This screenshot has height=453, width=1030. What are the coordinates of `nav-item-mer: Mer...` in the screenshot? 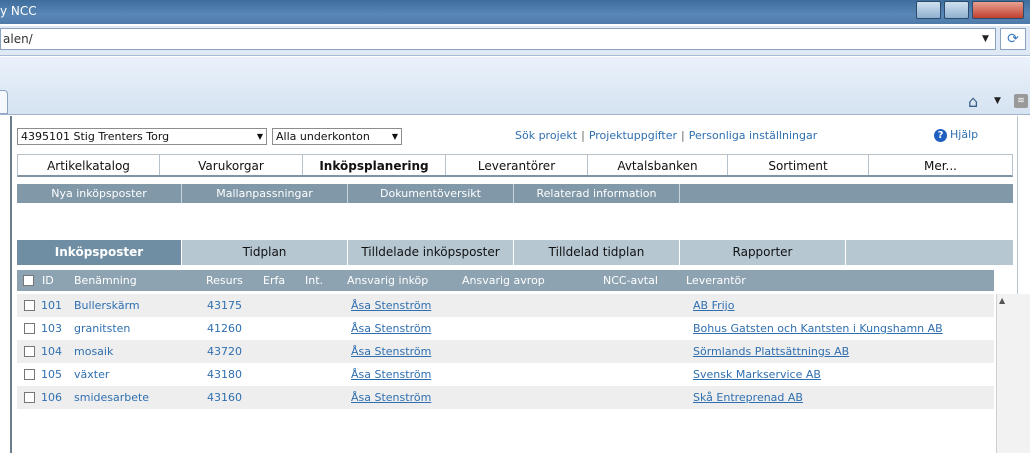 It's located at (940, 165).